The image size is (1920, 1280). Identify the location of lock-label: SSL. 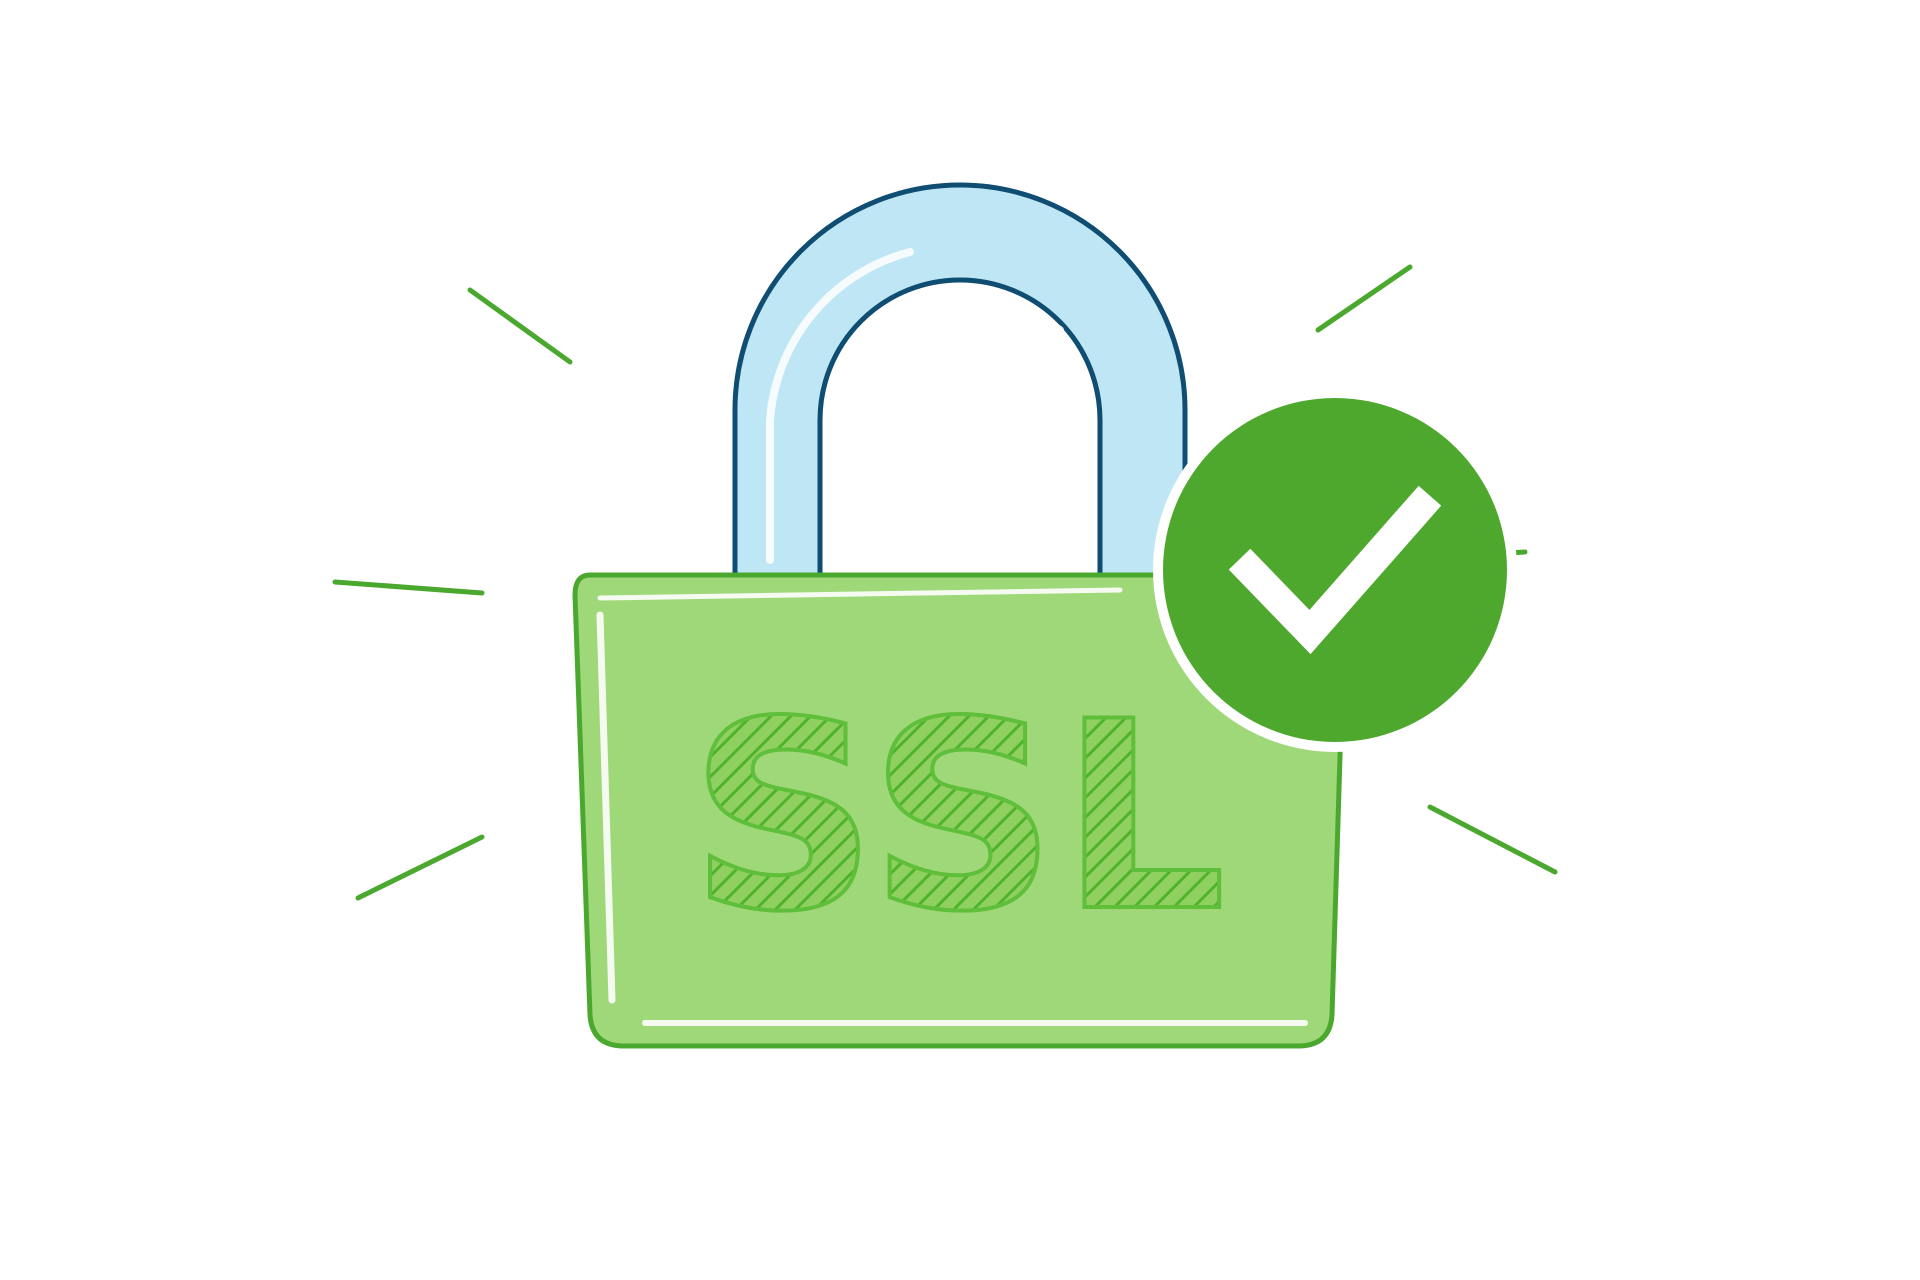
(960, 818).